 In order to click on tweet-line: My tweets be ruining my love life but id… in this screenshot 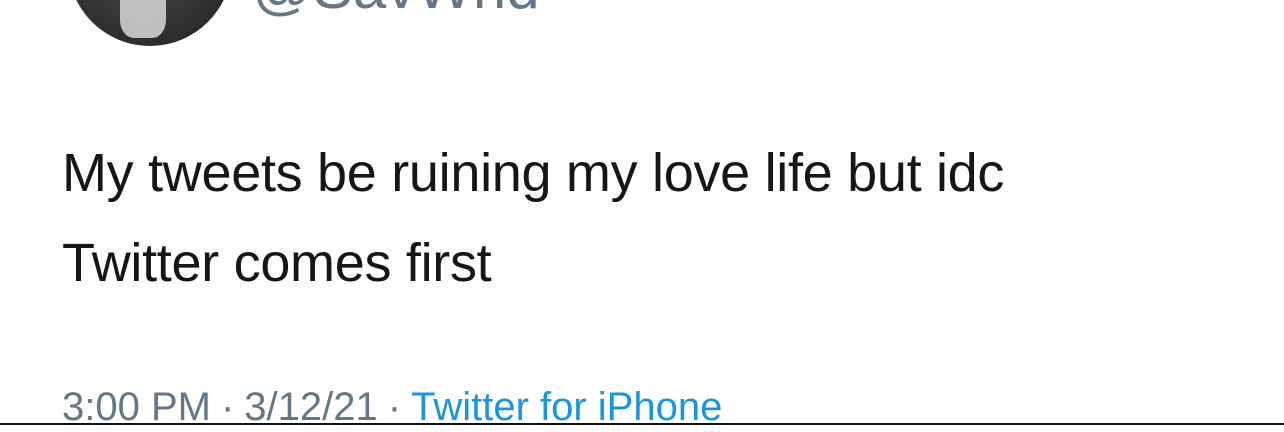, I will do `click(533, 173)`.